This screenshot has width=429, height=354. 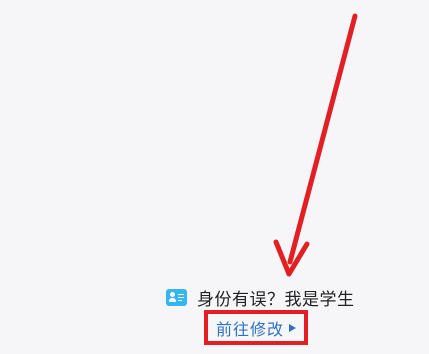 I want to click on identity-prompt-row: 身份有误？我是学生, so click(x=260, y=298).